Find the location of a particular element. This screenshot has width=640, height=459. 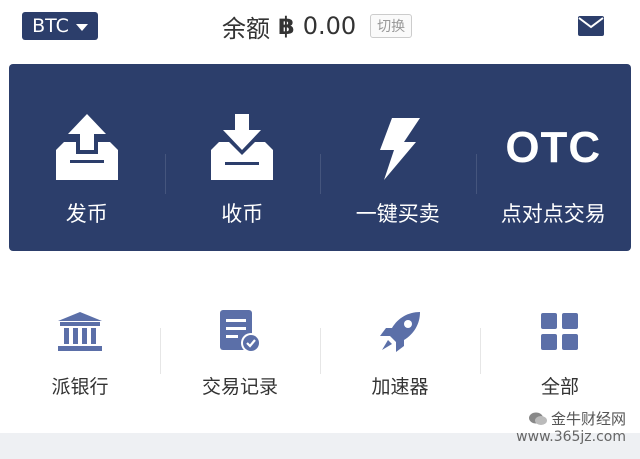

panel-label-send: 发币 is located at coordinates (86, 214).